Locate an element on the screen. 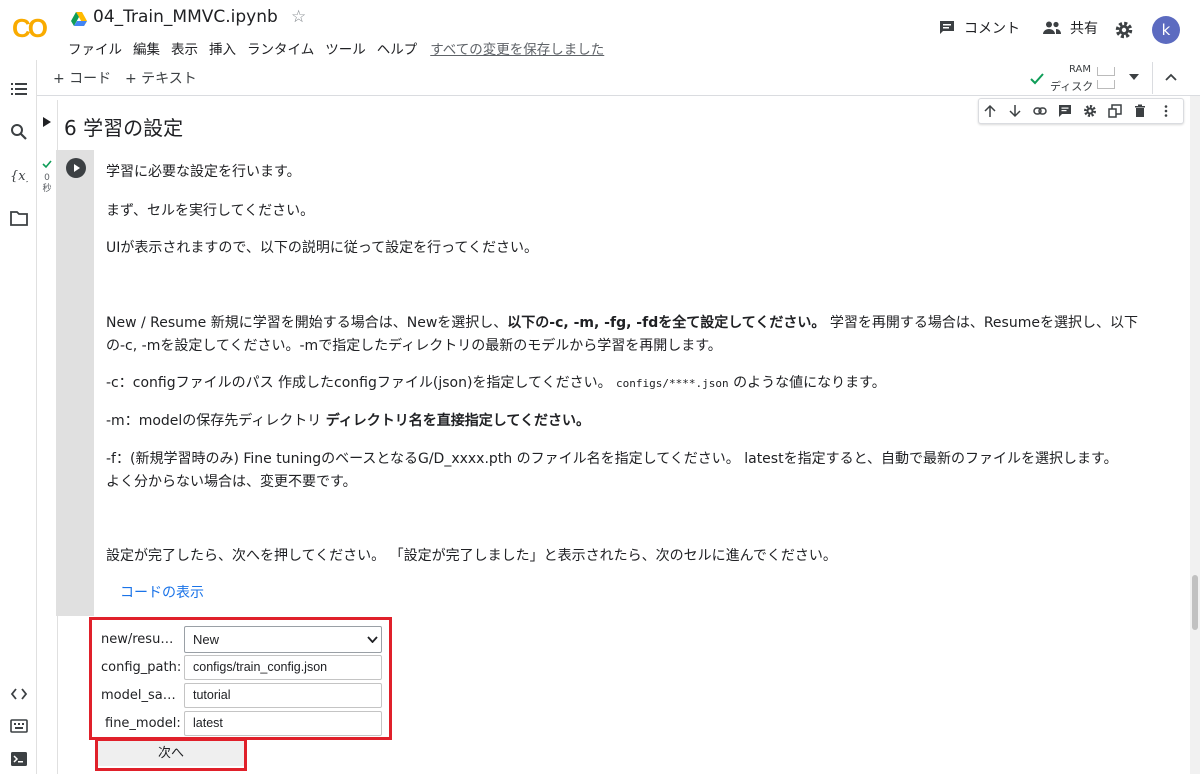 This screenshot has height=774, width=1200. add-code-button: + コード is located at coordinates (82, 78).